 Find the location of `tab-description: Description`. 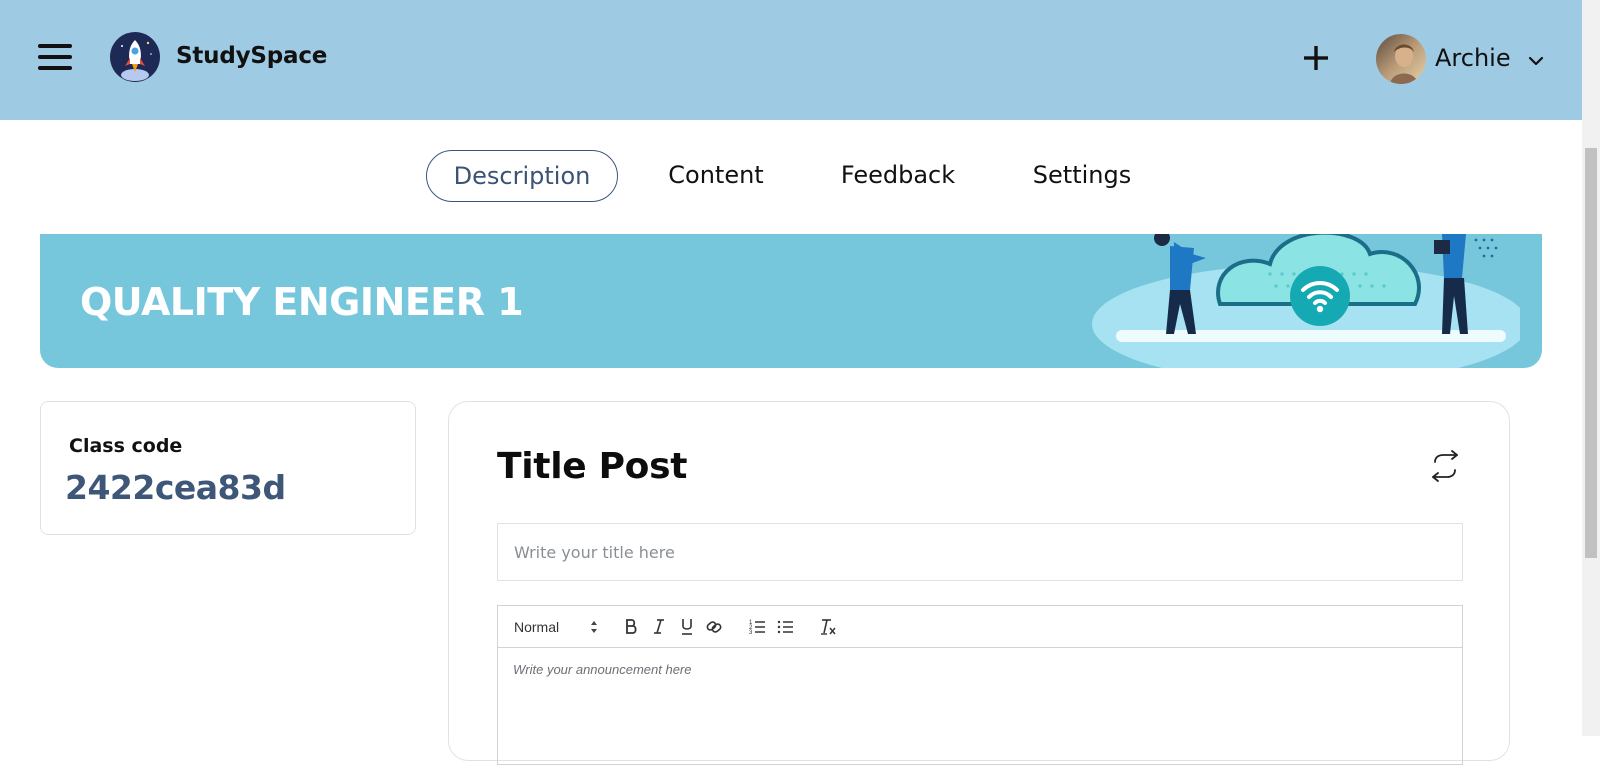

tab-description: Description is located at coordinates (522, 176).